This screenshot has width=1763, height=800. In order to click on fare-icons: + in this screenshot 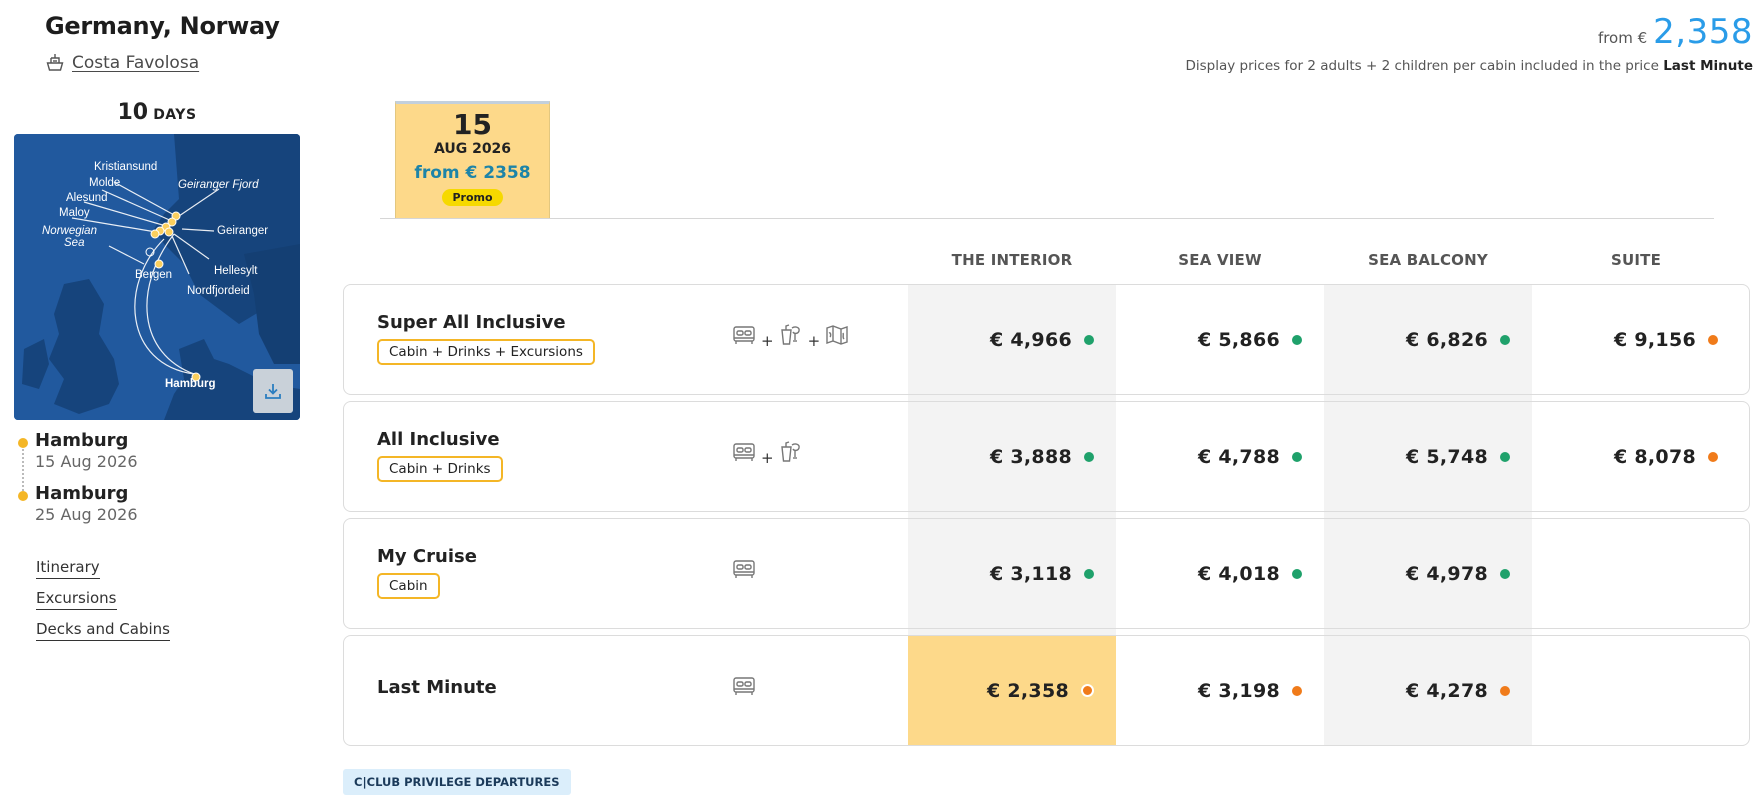, I will do `click(767, 454)`.